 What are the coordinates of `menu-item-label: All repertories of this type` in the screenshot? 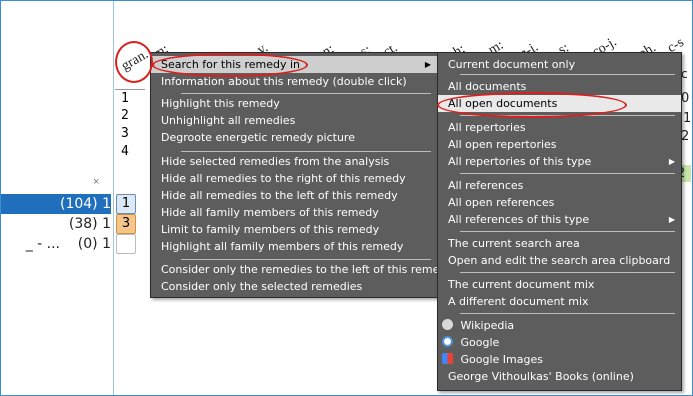 It's located at (520, 161).